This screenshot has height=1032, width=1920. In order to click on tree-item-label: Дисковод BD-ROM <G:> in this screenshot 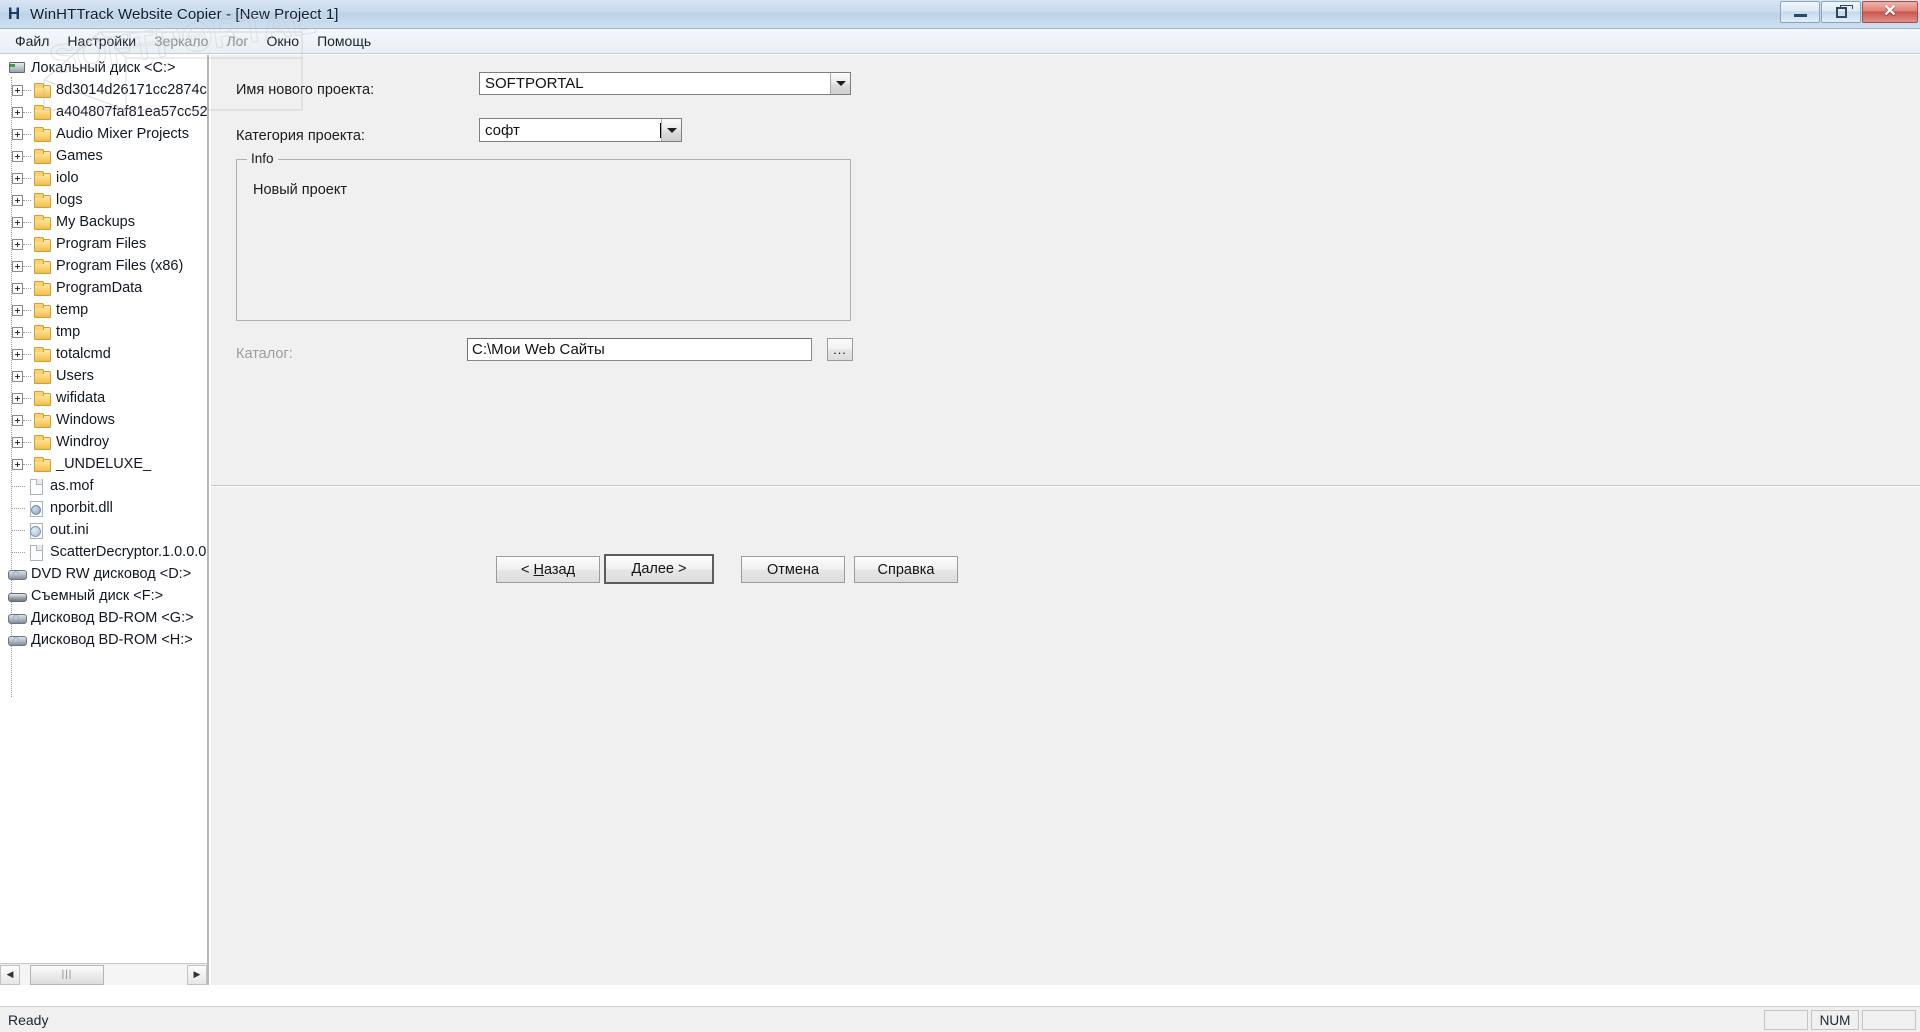, I will do `click(112, 618)`.